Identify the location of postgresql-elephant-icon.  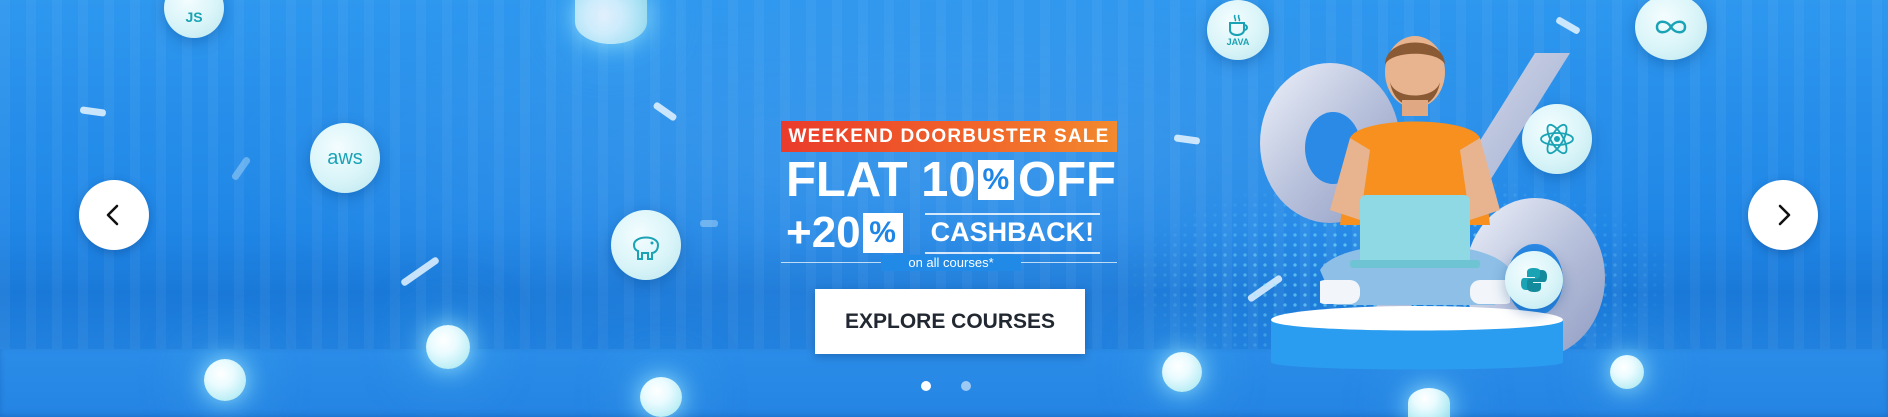
(646, 245).